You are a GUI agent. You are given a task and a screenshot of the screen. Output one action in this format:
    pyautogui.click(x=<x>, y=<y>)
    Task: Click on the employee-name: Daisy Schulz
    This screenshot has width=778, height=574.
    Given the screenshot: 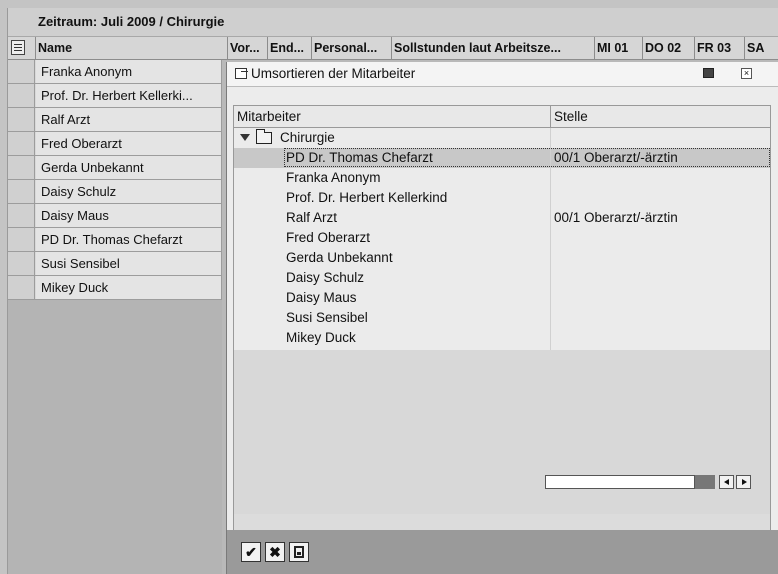 What is the action you would take?
    pyautogui.click(x=129, y=191)
    